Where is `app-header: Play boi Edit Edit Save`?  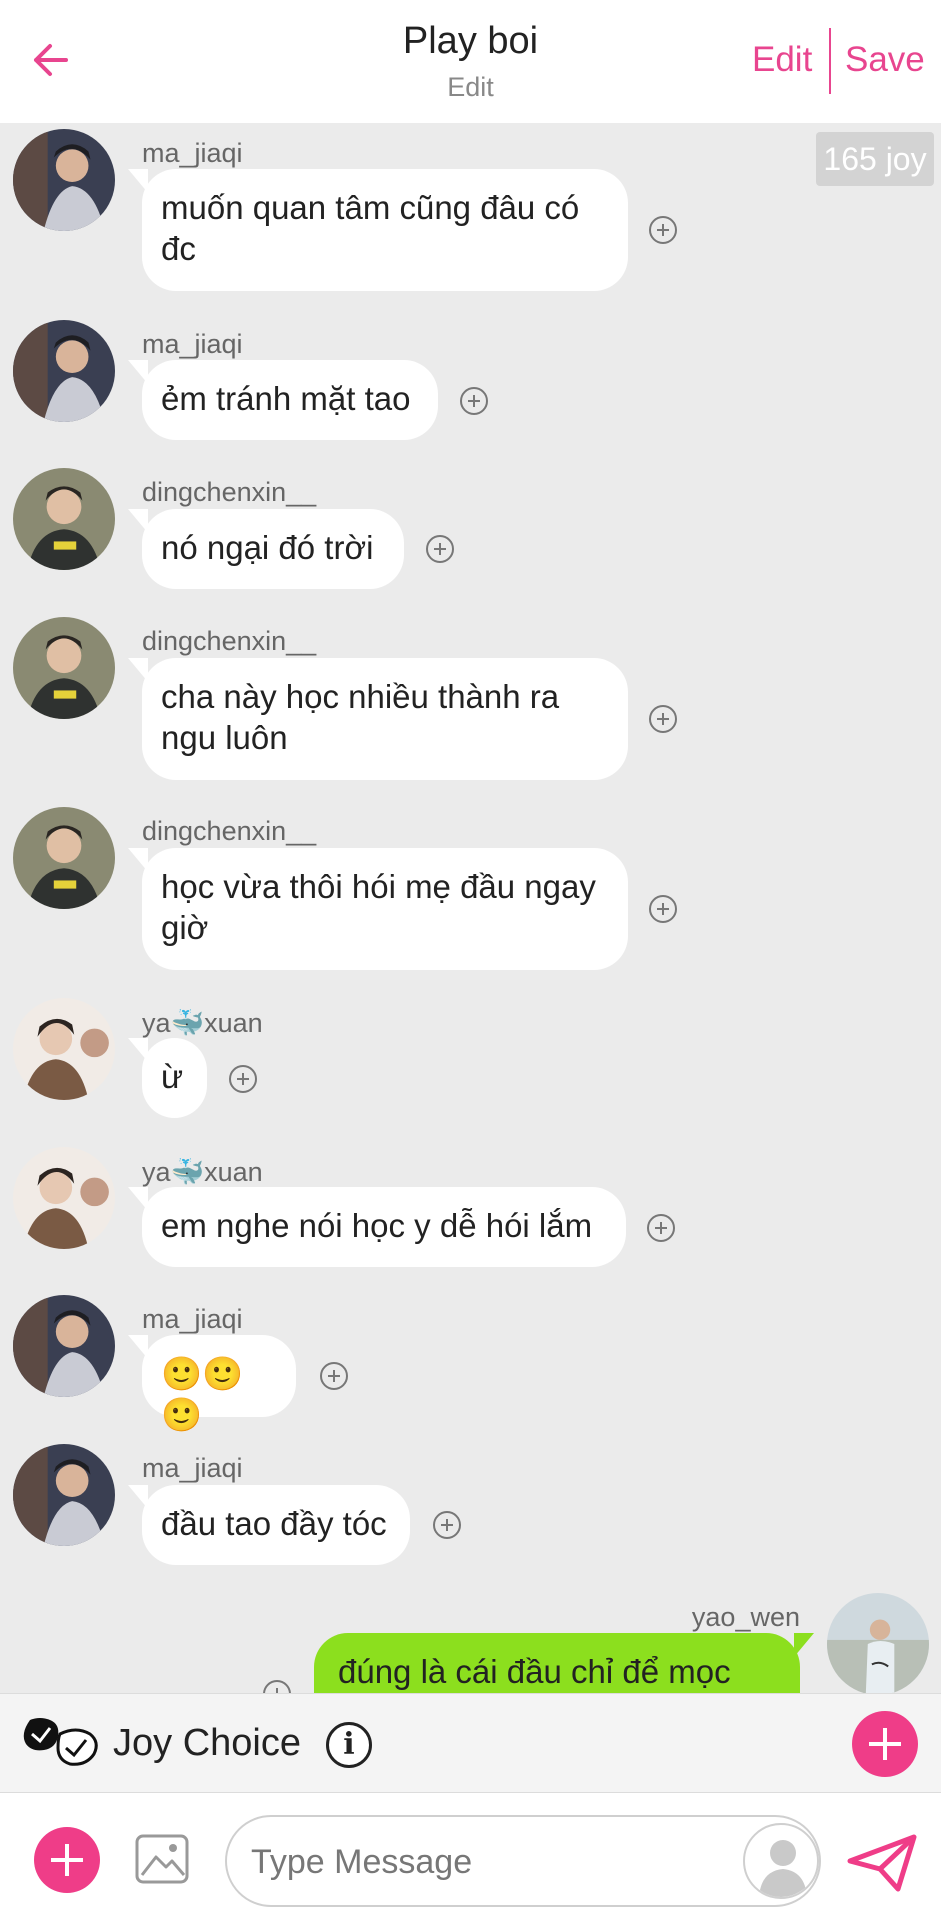 app-header: Play boi Edit Edit Save is located at coordinates (470, 61).